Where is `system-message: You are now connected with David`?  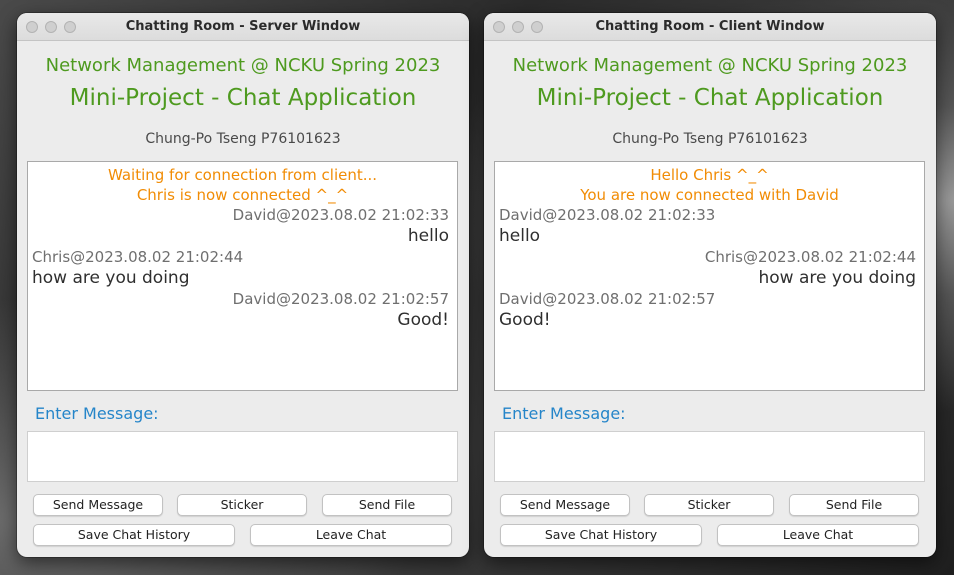 system-message: You are now connected with David is located at coordinates (709, 195).